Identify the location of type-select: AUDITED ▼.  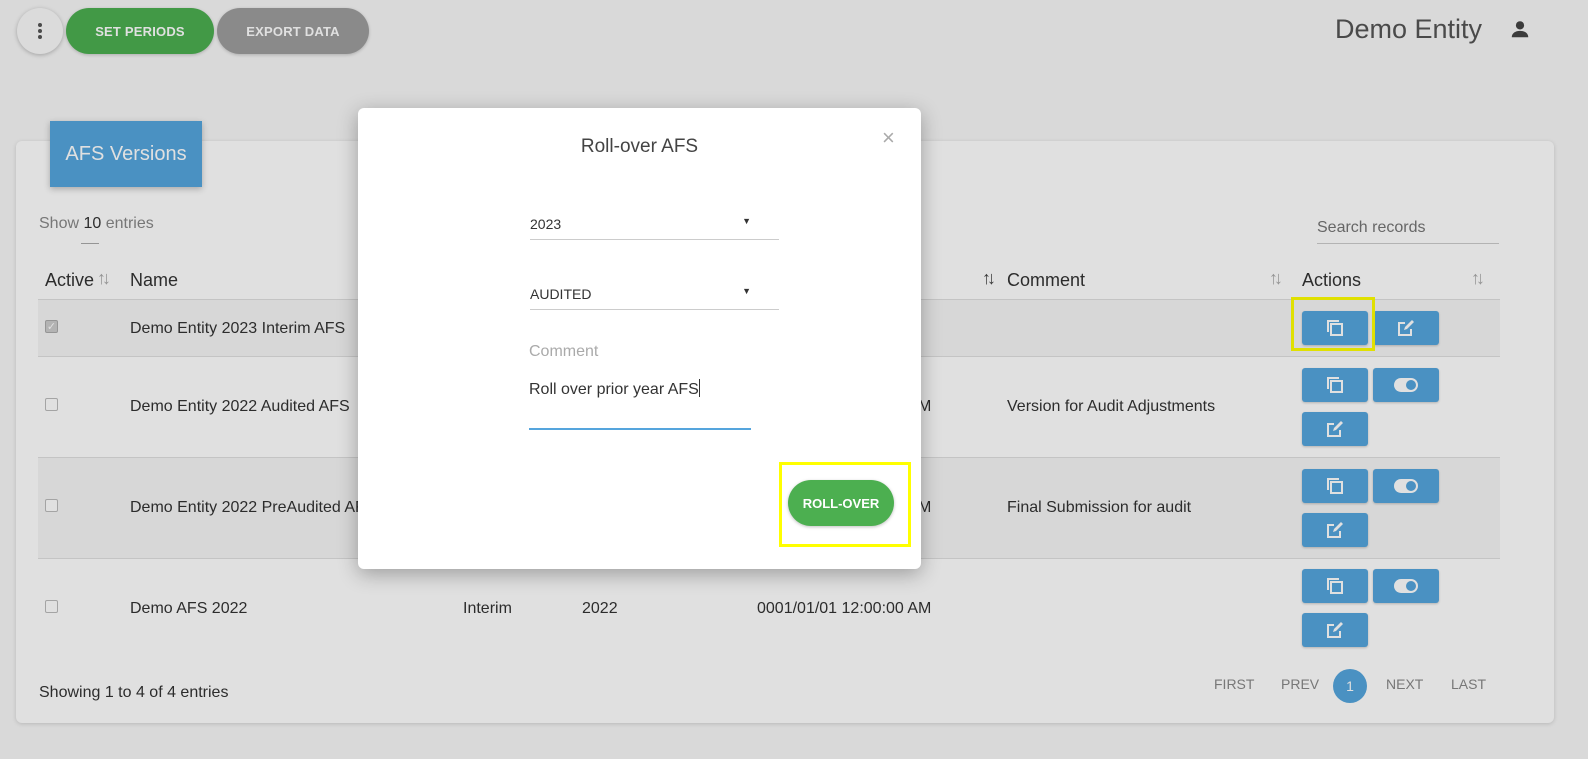
(654, 293).